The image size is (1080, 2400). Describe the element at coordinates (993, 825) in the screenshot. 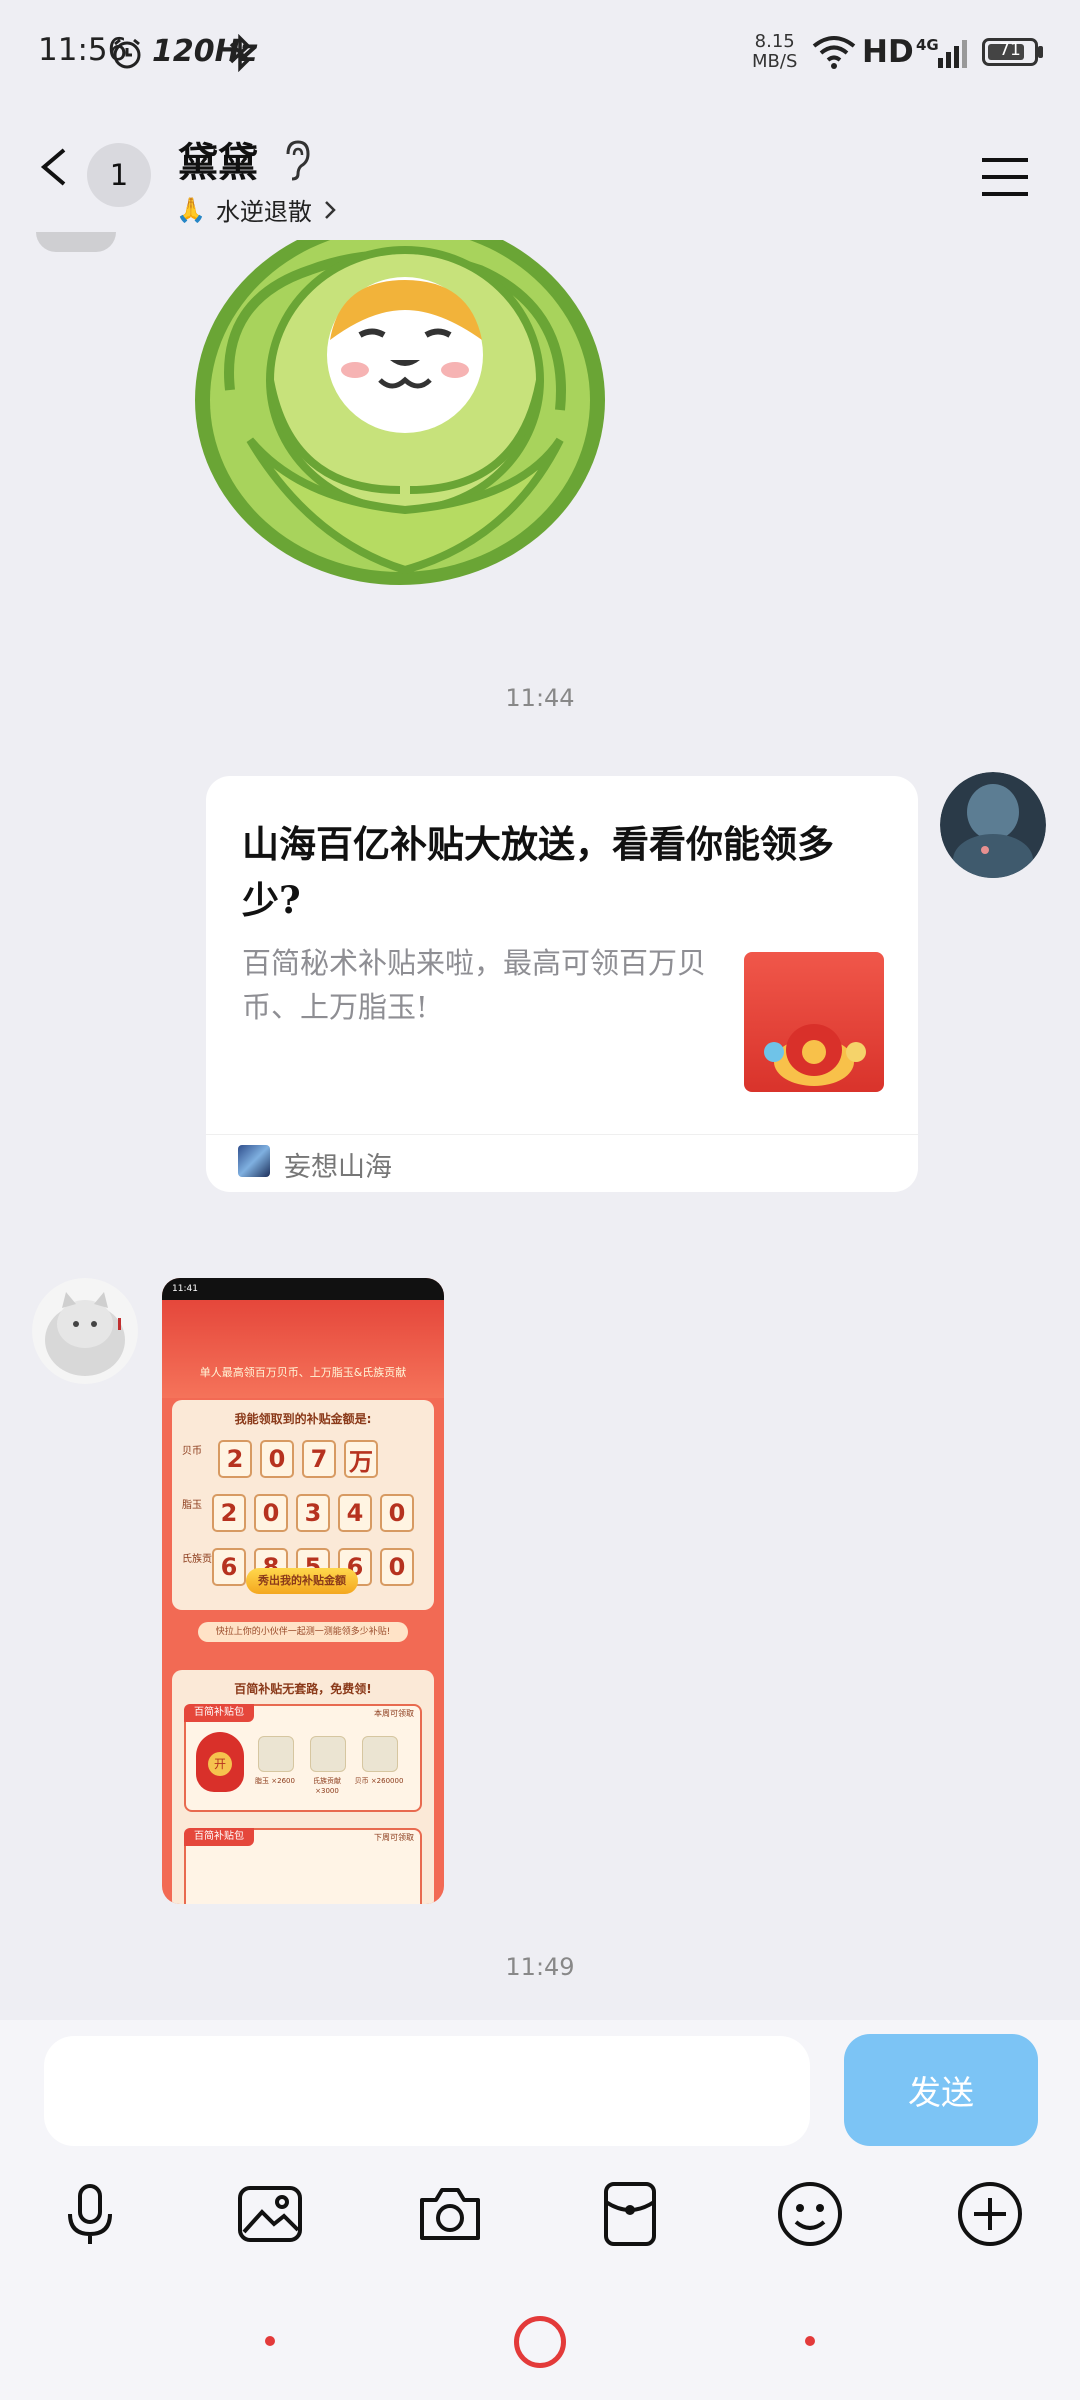

I see `my-avatar` at that location.